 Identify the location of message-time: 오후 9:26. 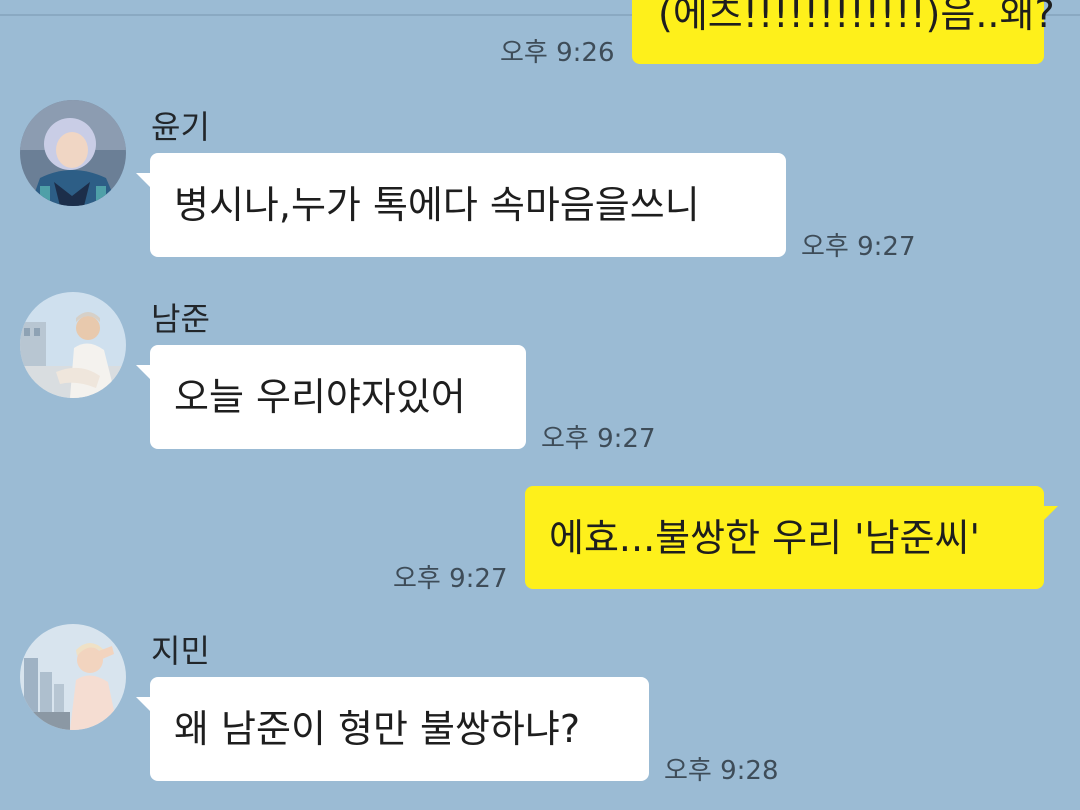
(557, 53).